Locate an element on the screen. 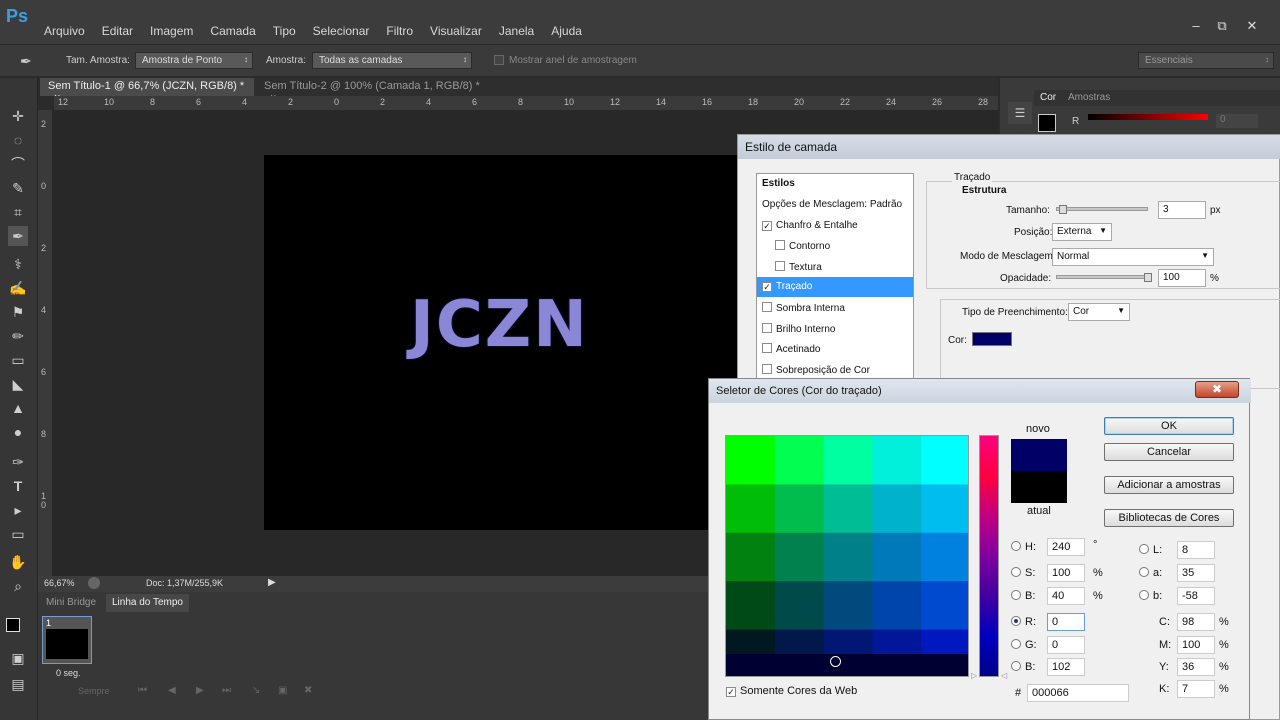 This screenshot has width=1280, height=720. color-field is located at coordinates (847, 556).